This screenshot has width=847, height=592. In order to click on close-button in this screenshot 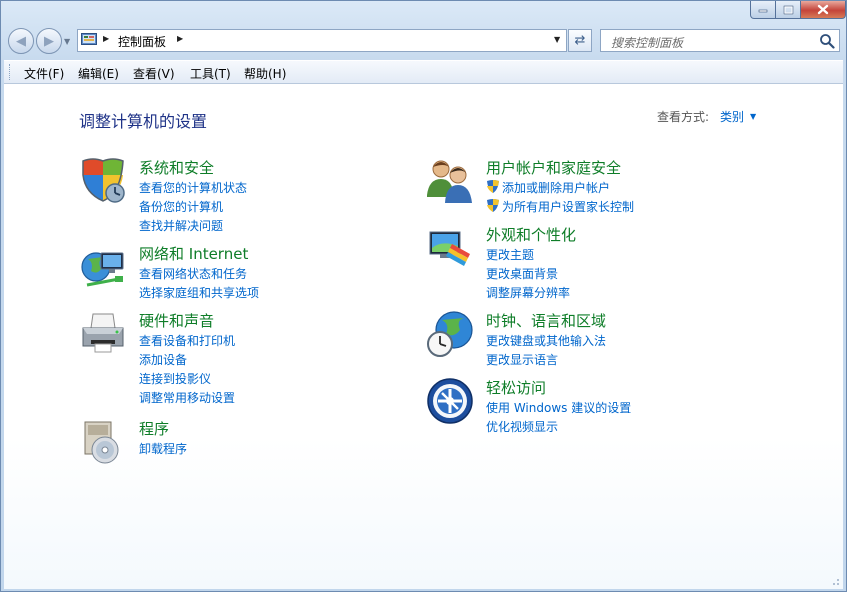, I will do `click(823, 10)`.